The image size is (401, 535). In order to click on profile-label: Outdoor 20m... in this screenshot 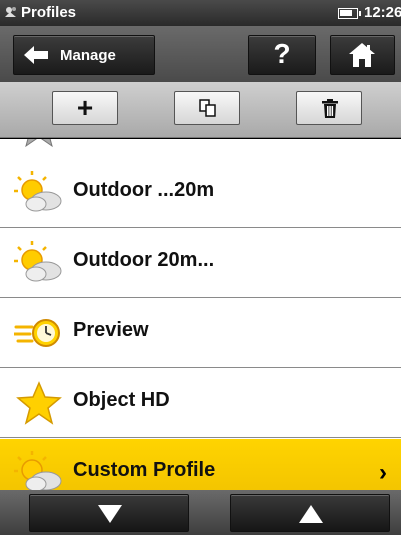, I will do `click(144, 260)`.